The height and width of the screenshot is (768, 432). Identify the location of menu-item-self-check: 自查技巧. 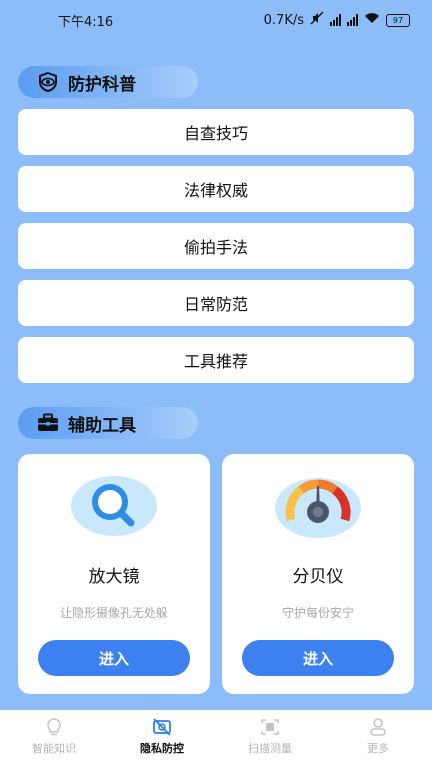
(216, 132).